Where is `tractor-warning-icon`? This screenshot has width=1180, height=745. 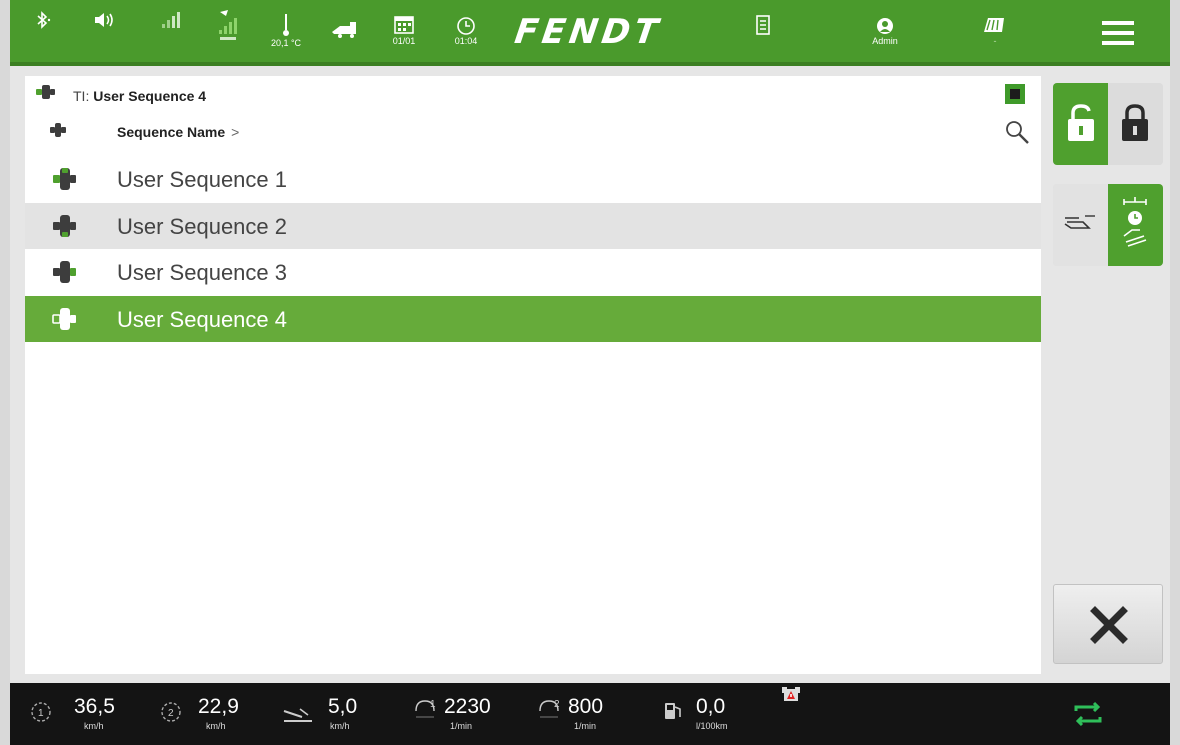
tractor-warning-icon is located at coordinates (795, 714).